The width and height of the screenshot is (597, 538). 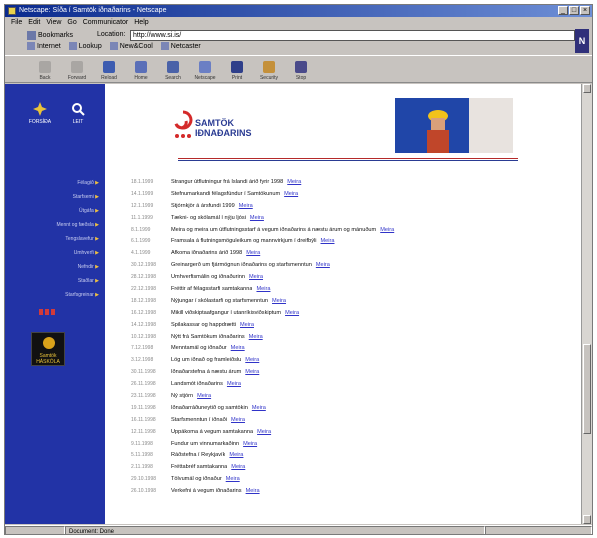 I want to click on reload-button: Reload, so click(x=109, y=69).